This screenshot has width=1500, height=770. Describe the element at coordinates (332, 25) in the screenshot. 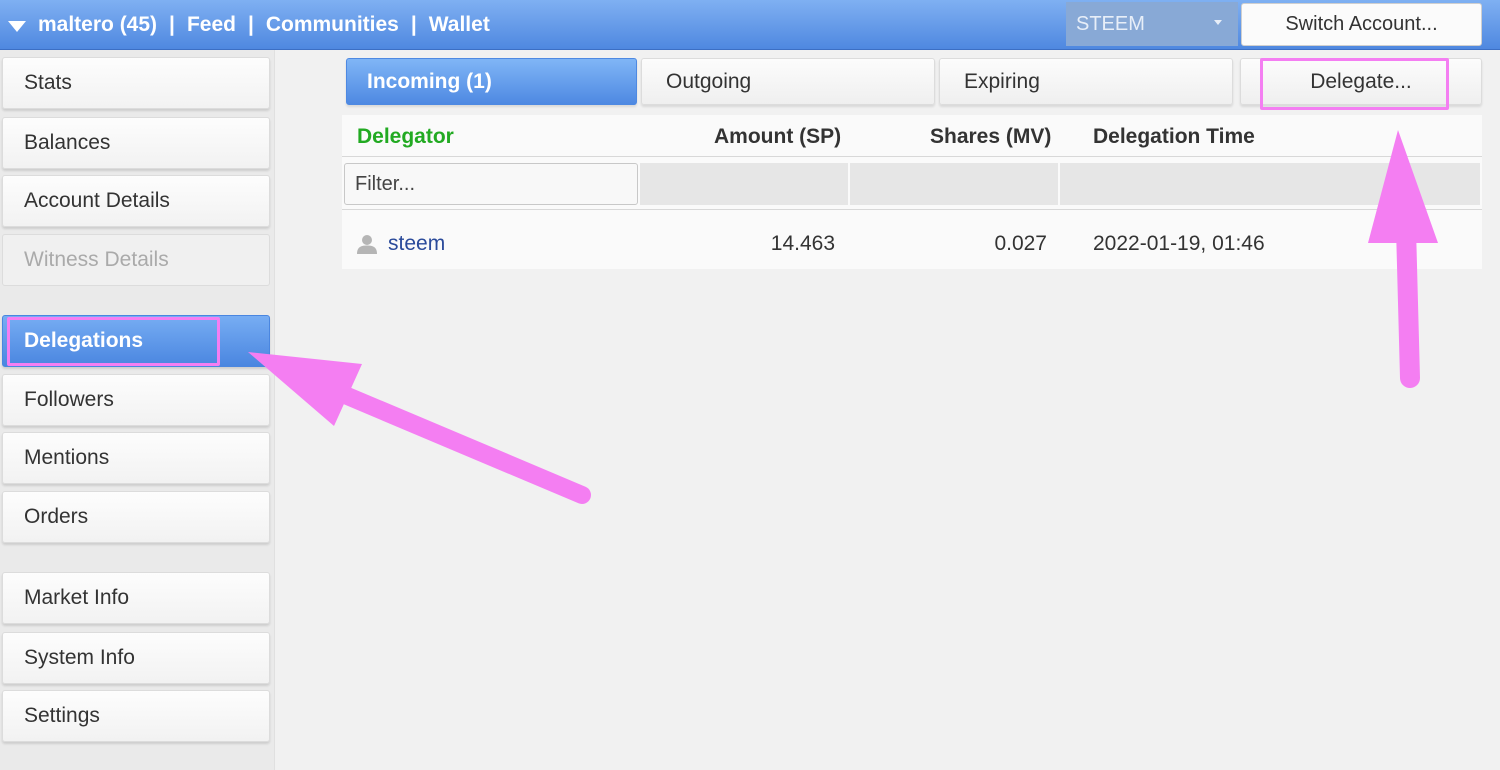

I see `nav-communities: Communities` at that location.